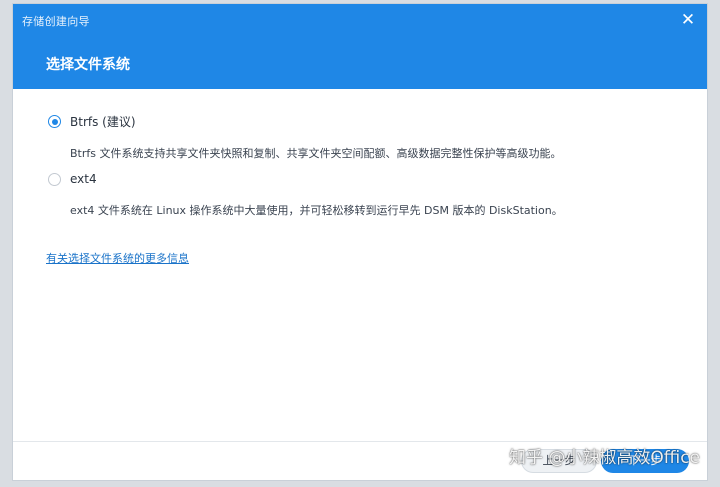  Describe the element at coordinates (54, 179) in the screenshot. I see `ext4-radio` at that location.